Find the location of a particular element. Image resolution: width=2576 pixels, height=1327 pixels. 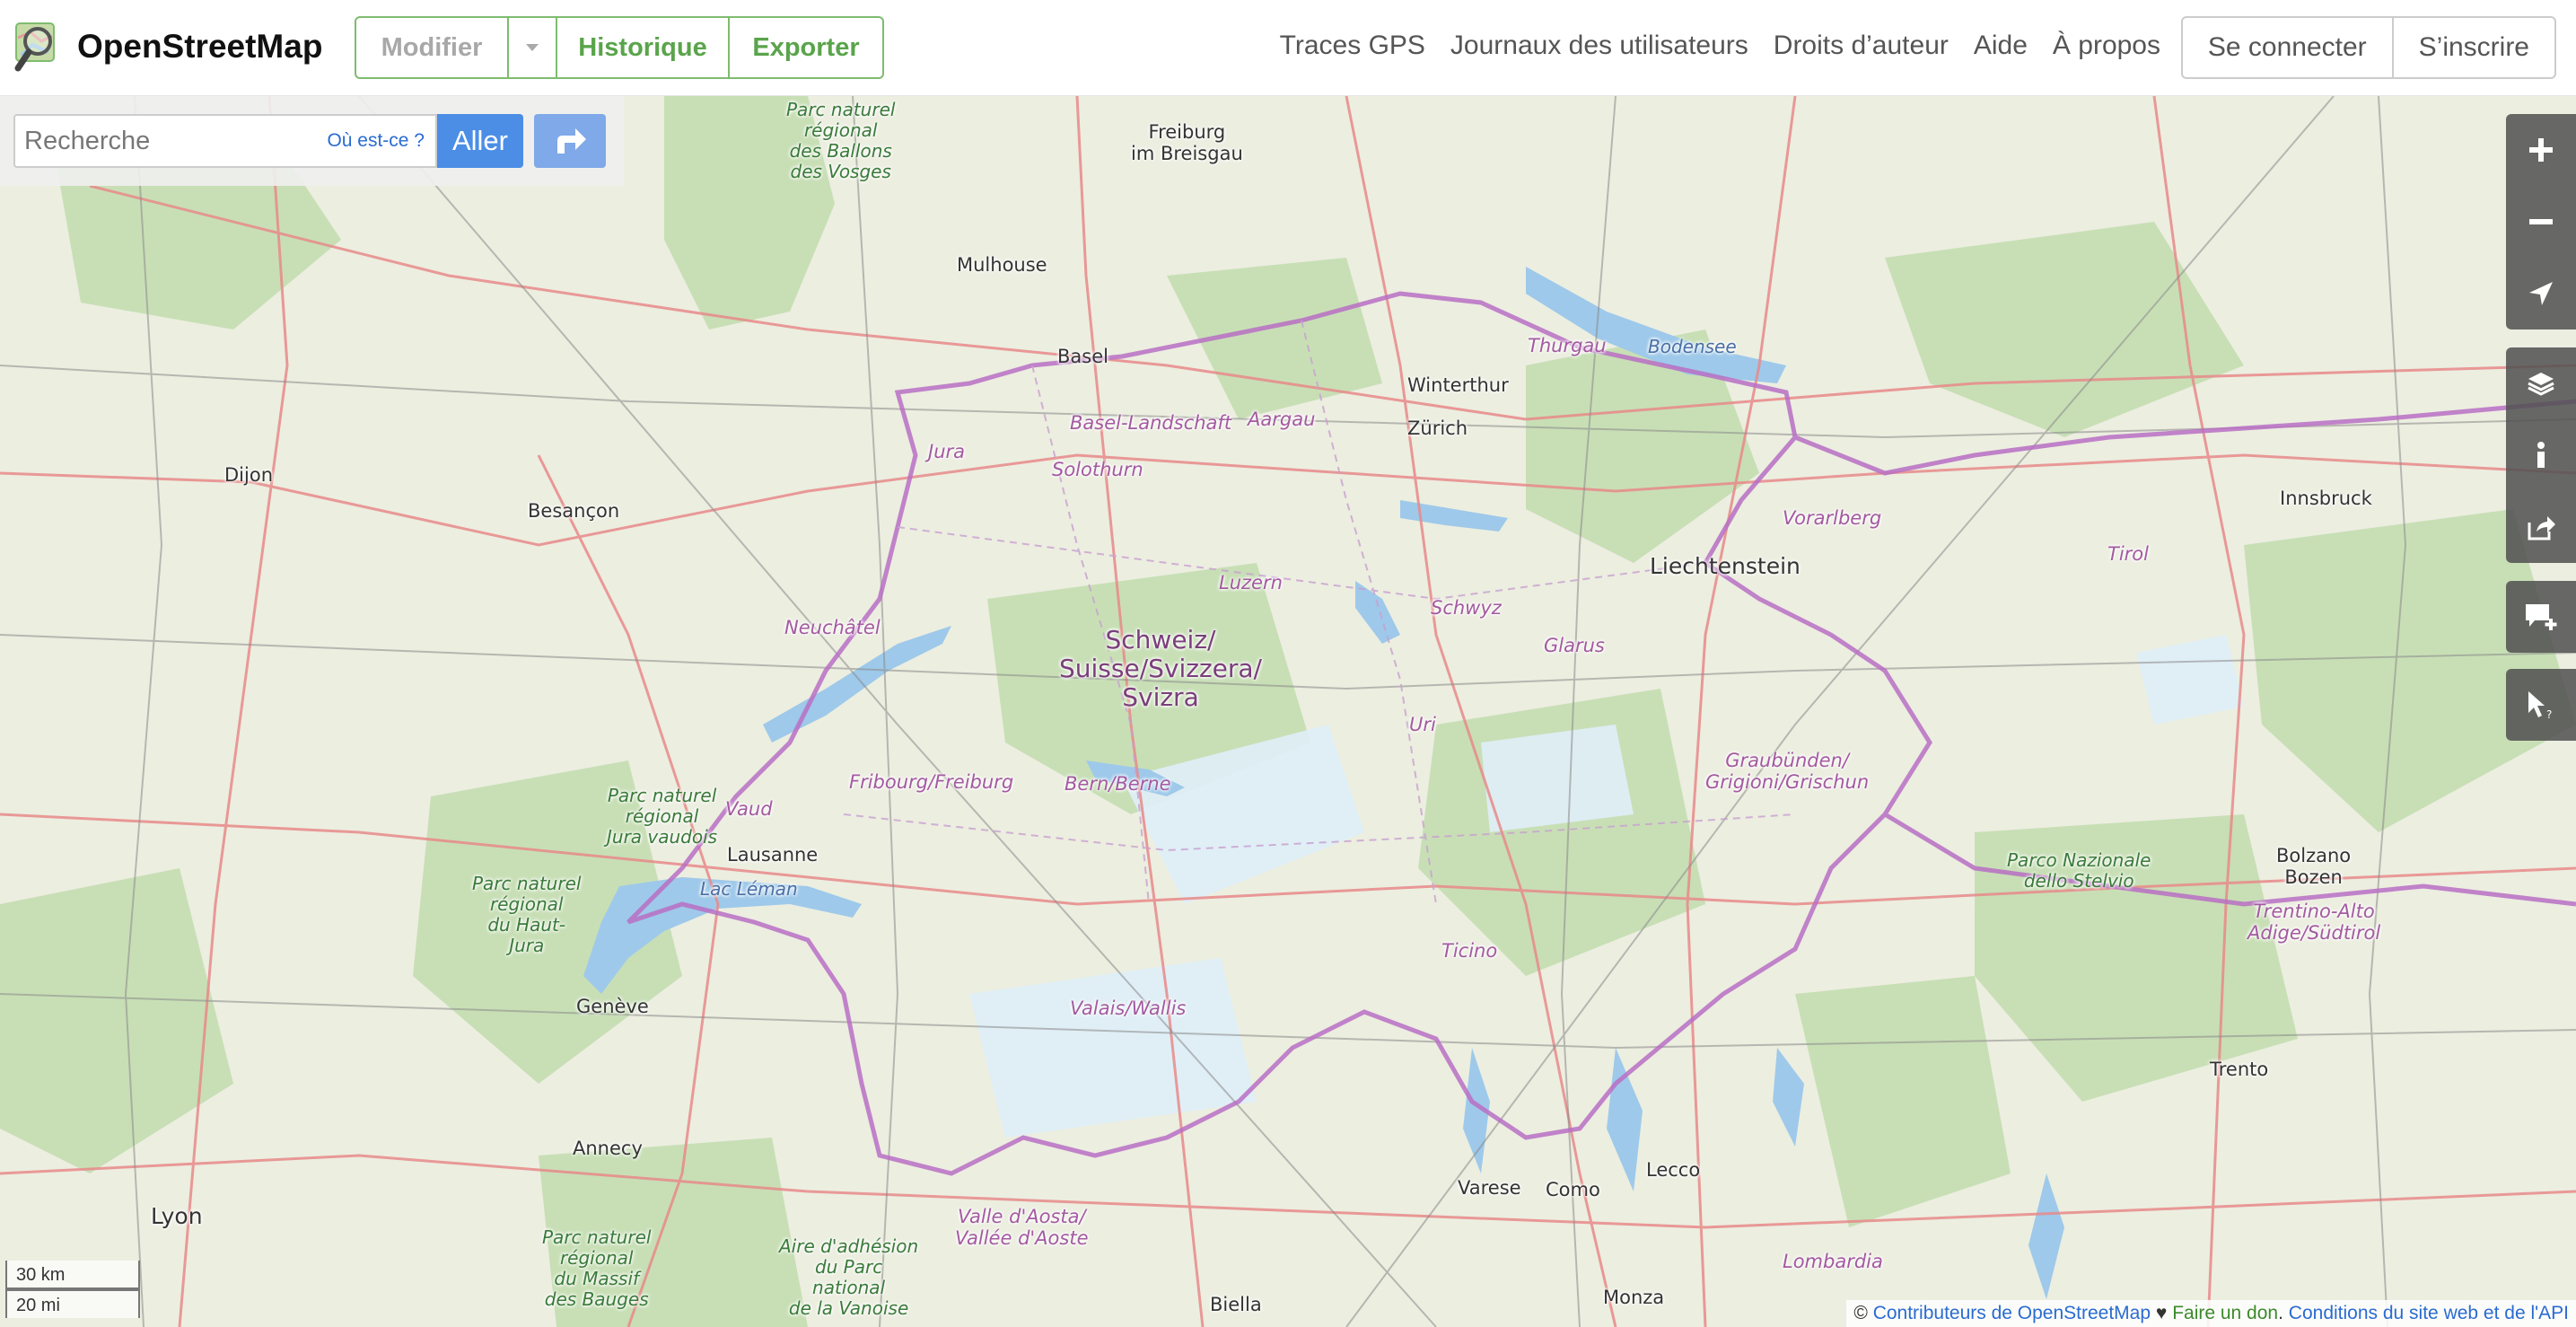

region-label-vorarlberg: Vorarlberg is located at coordinates (1832, 518).